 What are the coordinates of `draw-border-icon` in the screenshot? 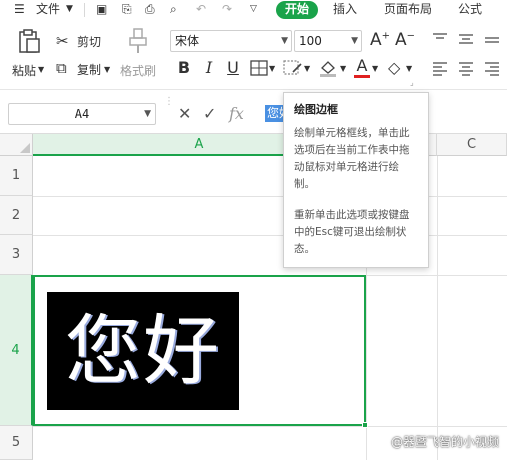 It's located at (293, 68).